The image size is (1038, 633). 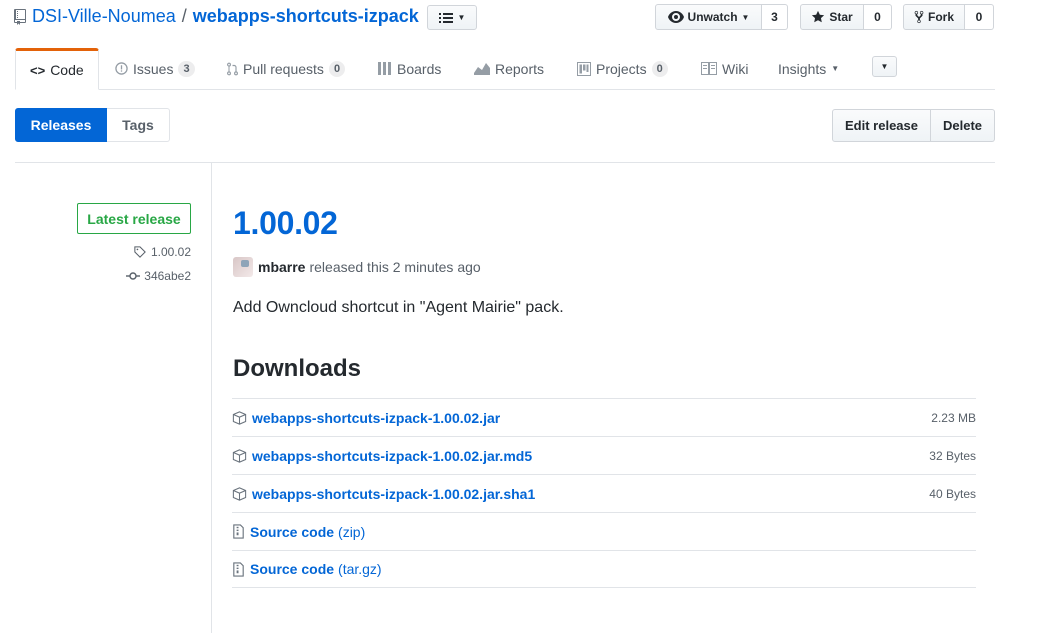 I want to click on release-tag-label: 1.00.02, so click(x=170, y=252).